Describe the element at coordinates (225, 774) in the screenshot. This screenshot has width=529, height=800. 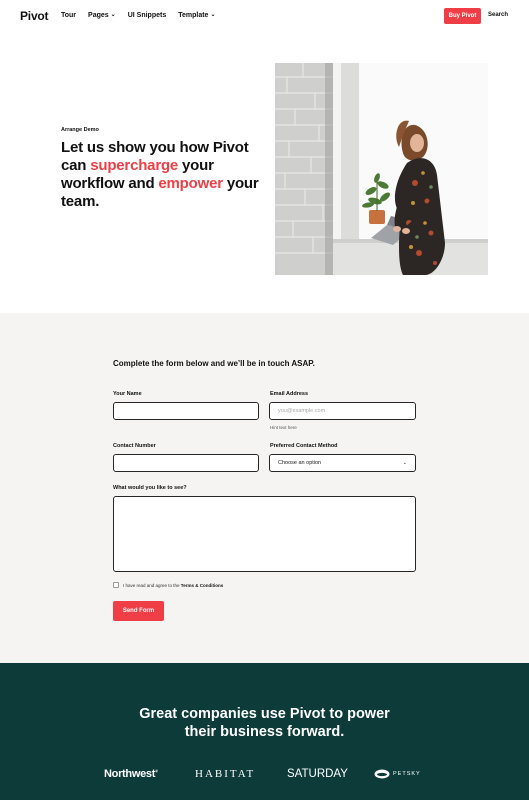
I see `habitat-logo: HABITAT` at that location.